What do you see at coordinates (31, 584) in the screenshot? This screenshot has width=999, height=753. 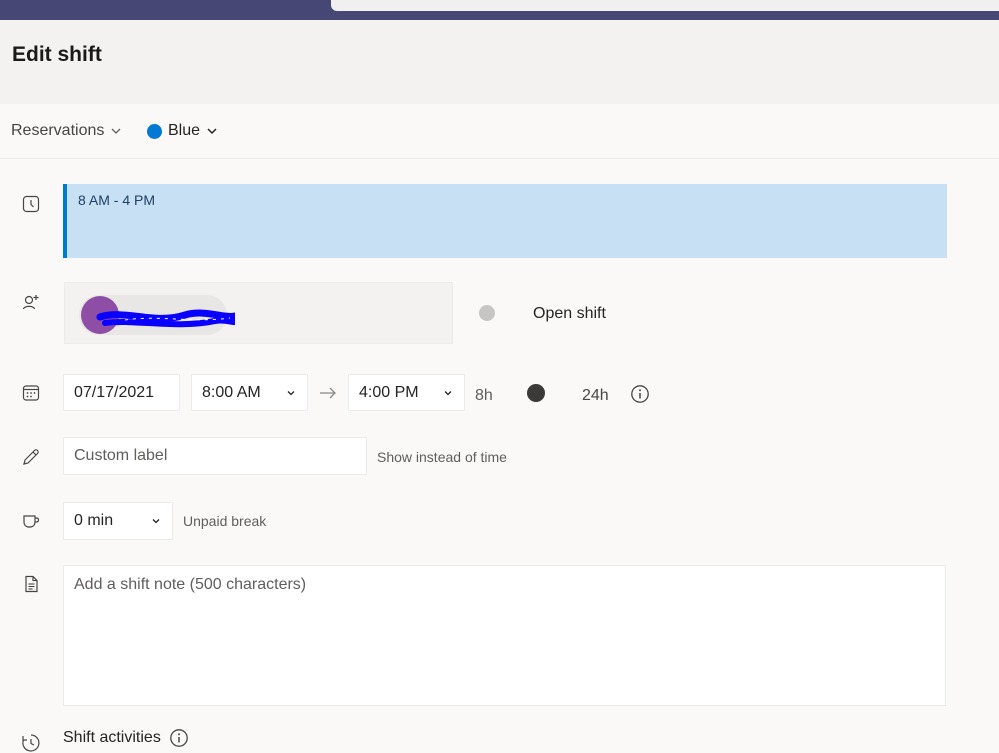 I see `note-icon` at bounding box center [31, 584].